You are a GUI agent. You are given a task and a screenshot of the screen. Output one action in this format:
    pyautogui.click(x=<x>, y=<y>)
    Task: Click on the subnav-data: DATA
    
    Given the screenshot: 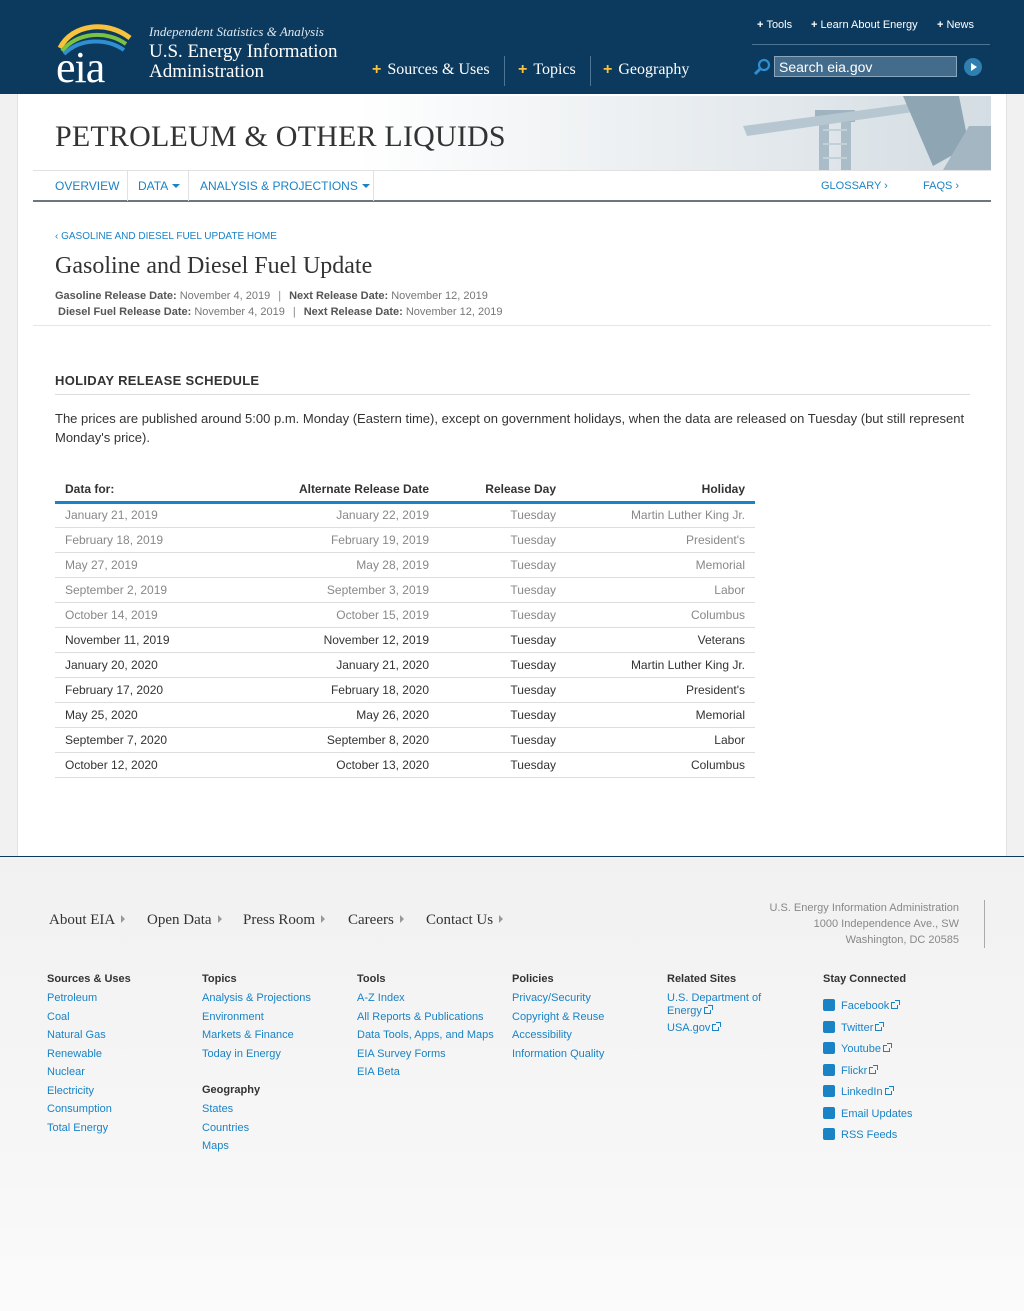 What is the action you would take?
    pyautogui.click(x=159, y=186)
    